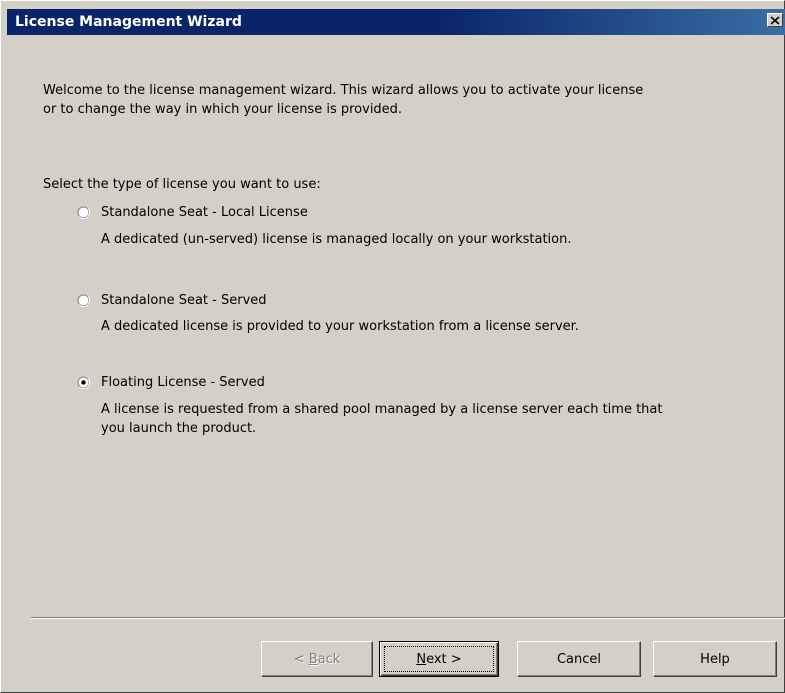 The height and width of the screenshot is (693, 785). I want to click on radio-standalone-local, so click(83, 212).